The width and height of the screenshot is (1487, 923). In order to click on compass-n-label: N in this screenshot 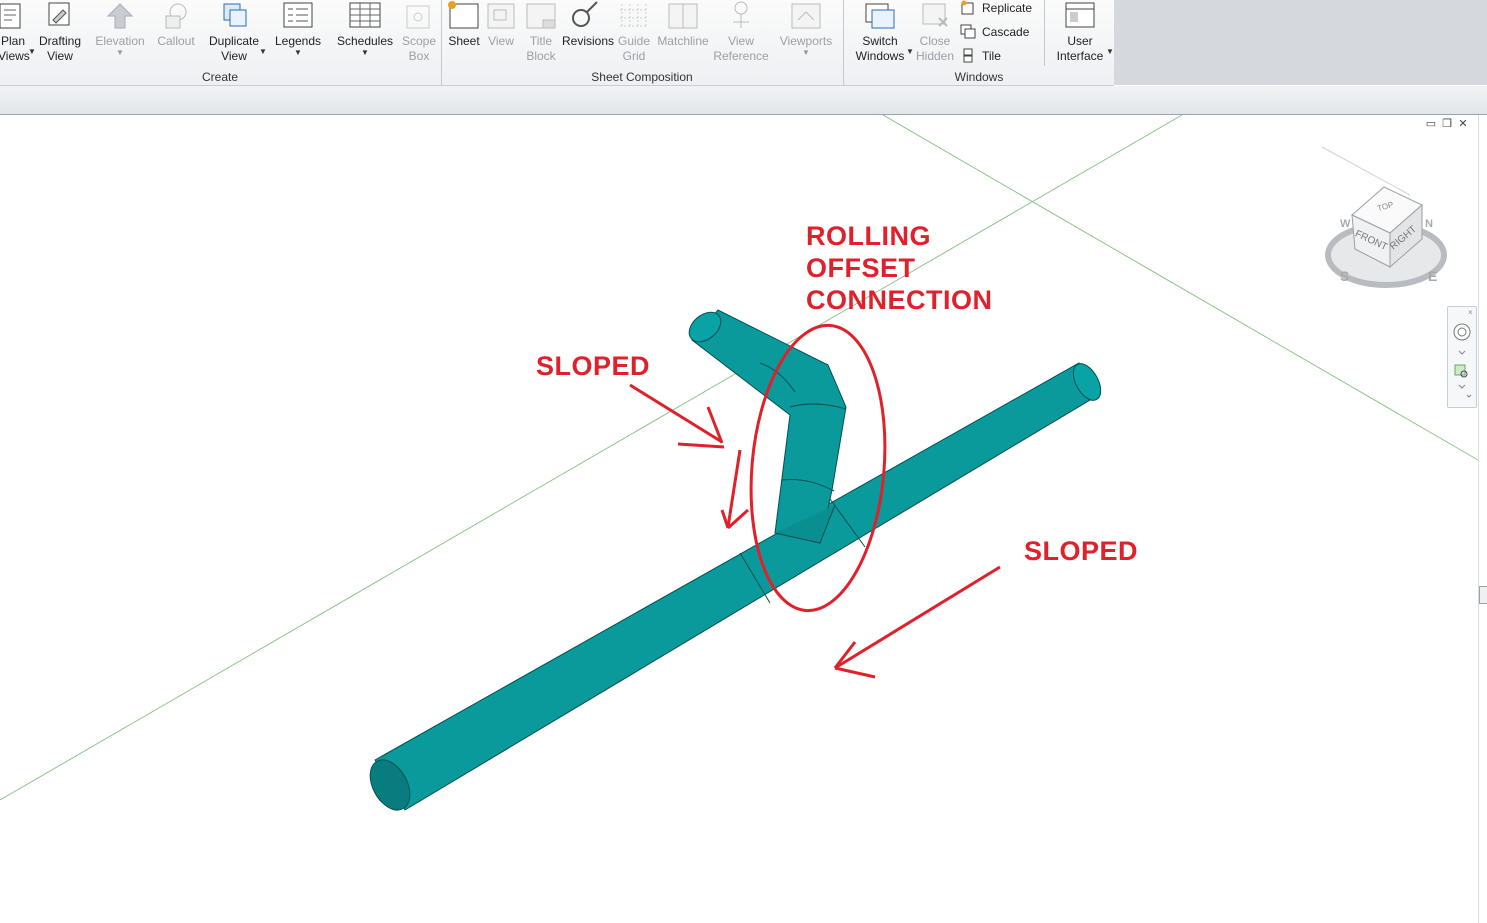, I will do `click(1429, 224)`.